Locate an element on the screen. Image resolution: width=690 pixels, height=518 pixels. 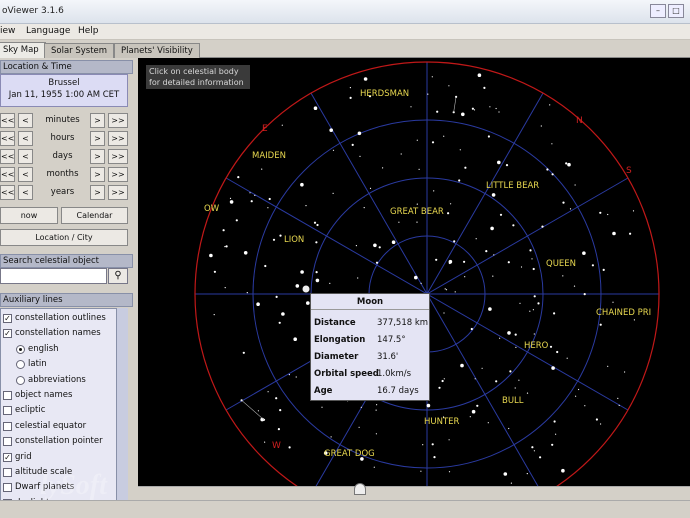
location-city: Brussel is located at coordinates (64, 83).